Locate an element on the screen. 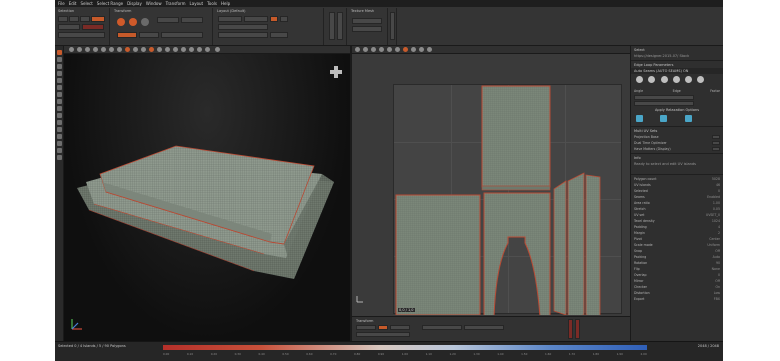 The width and height of the screenshot is (780, 361). uv-field-u-apply is located at coordinates (383, 327).